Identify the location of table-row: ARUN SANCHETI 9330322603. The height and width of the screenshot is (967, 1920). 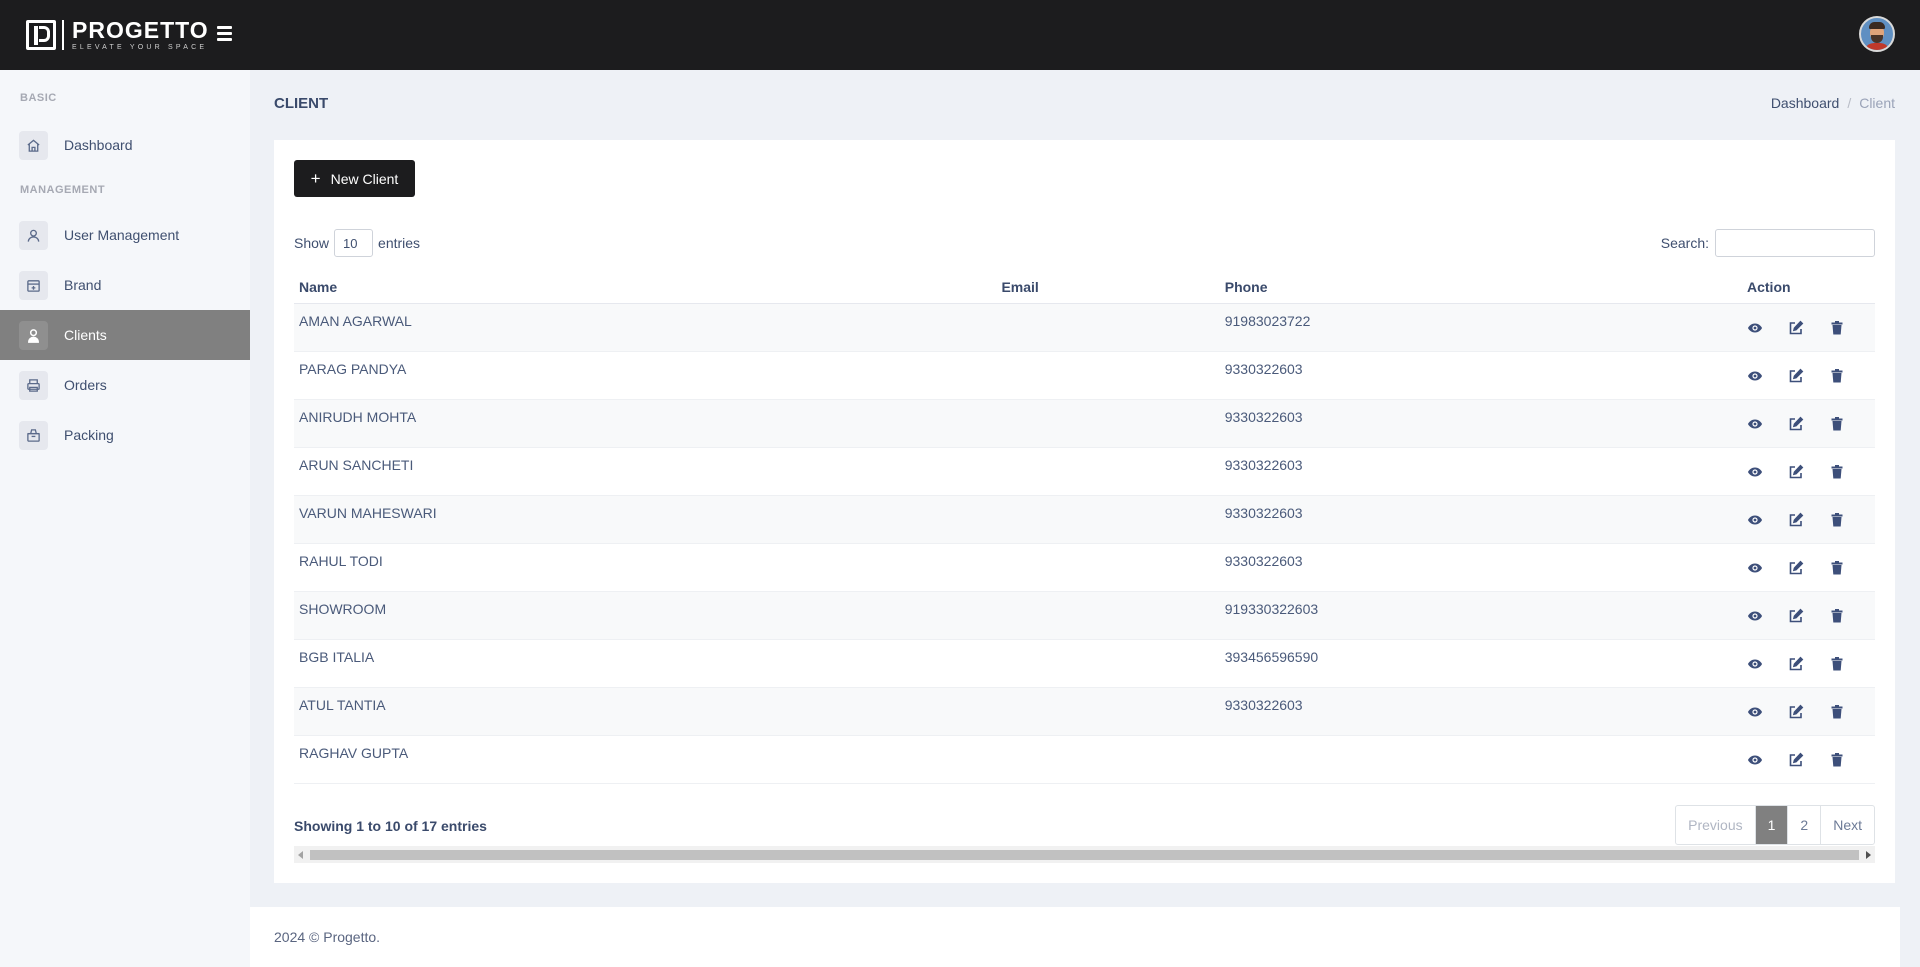
(1084, 471).